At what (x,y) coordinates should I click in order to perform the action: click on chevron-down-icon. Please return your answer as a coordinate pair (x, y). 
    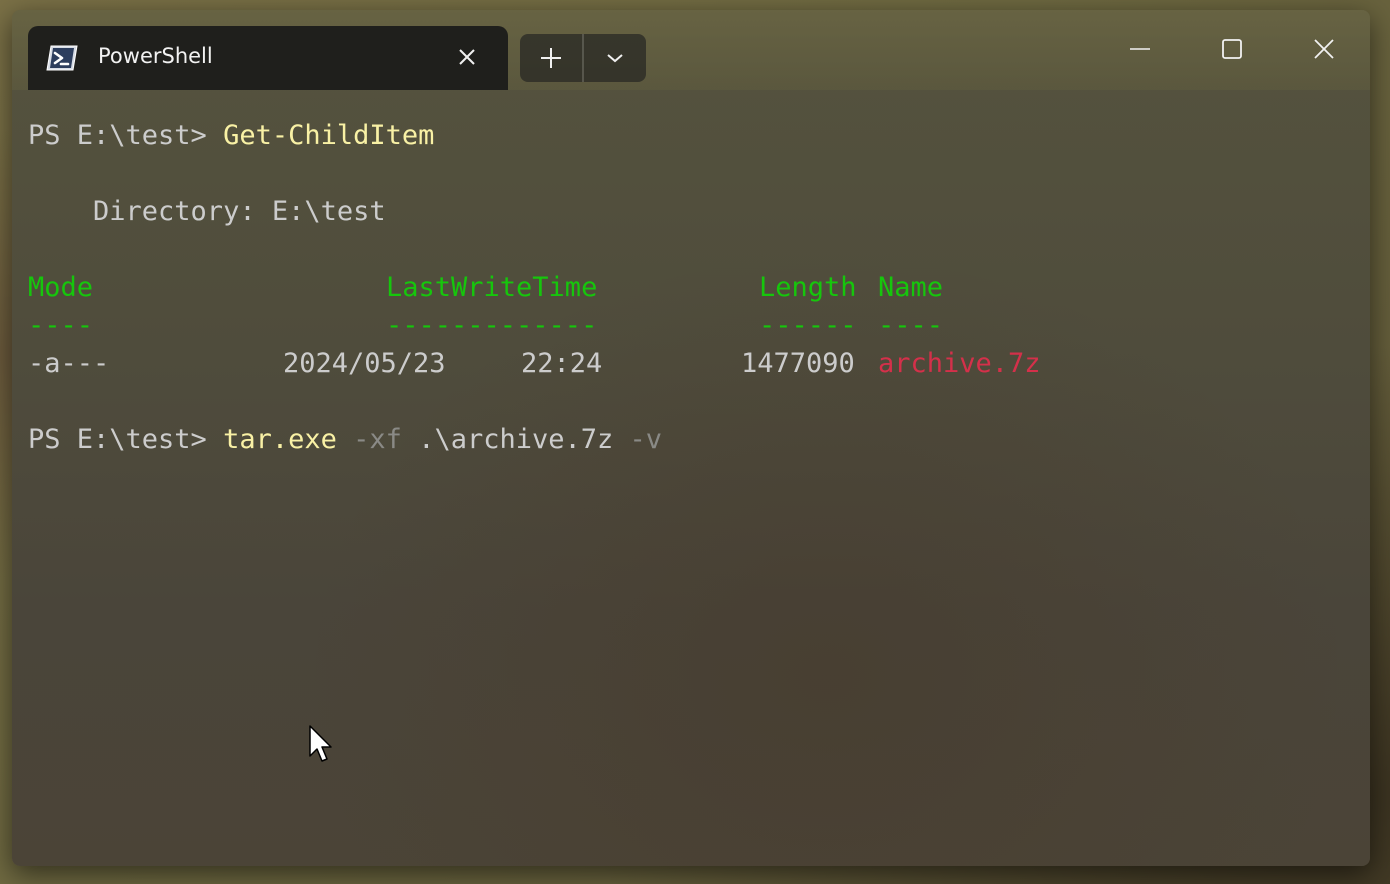
    Looking at the image, I should click on (615, 58).